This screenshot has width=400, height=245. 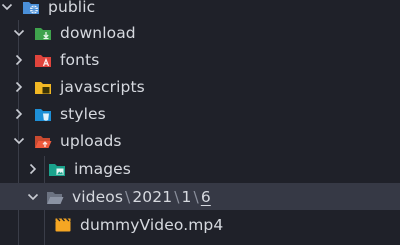 I want to click on folder-path: videos \ 2021 \ 1 \ 6, so click(x=141, y=197).